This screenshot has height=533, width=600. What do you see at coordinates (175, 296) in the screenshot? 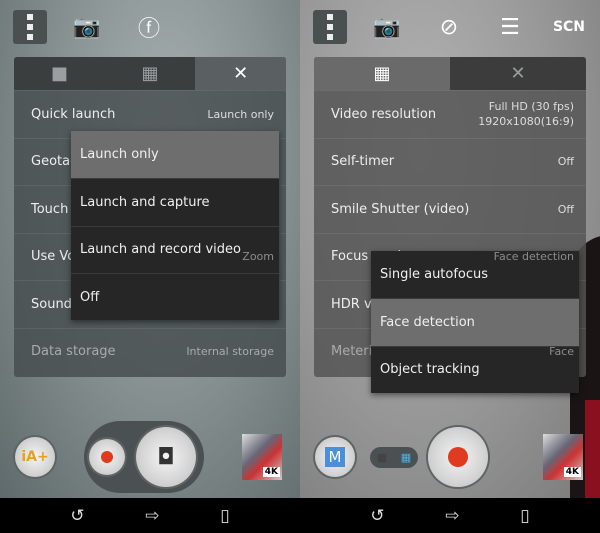
I see `option-off: Off` at bounding box center [175, 296].